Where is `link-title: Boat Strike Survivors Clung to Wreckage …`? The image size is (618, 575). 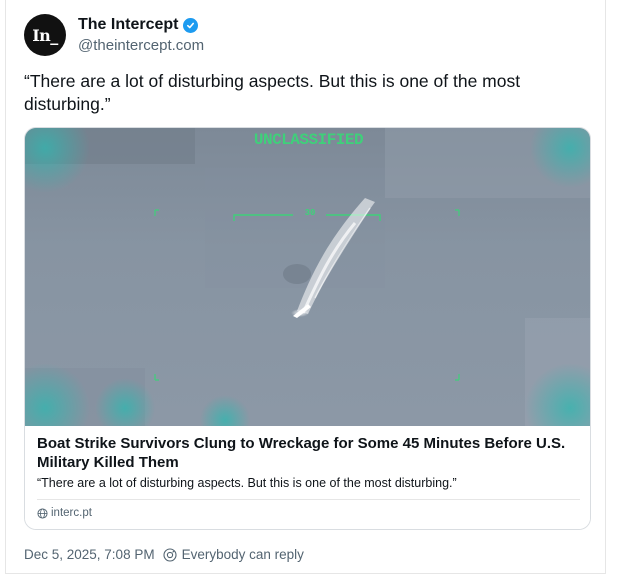 link-title: Boat Strike Survivors Clung to Wreckage … is located at coordinates (309, 453).